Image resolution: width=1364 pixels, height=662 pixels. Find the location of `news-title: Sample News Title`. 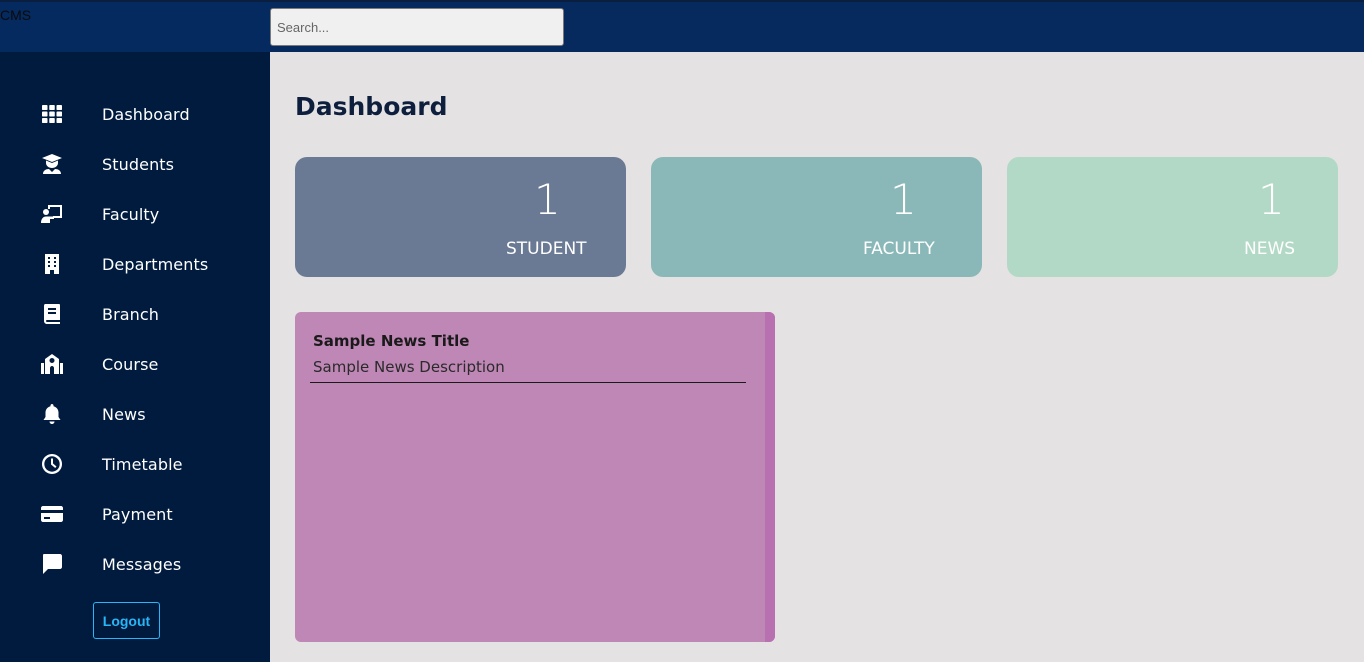

news-title: Sample News Title is located at coordinates (391, 341).